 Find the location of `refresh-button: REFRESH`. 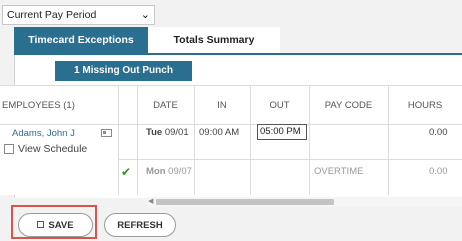

refresh-button: REFRESH is located at coordinates (140, 225).